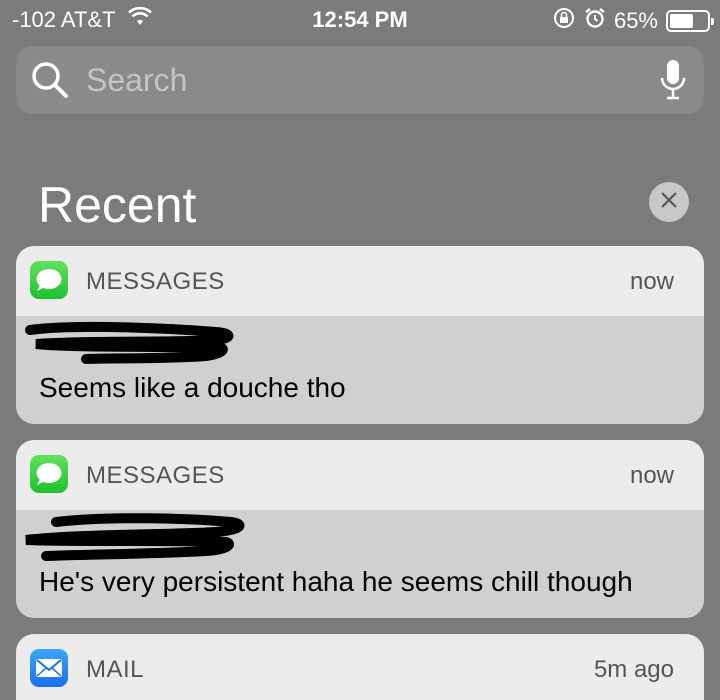  I want to click on battery-percent: 65%, so click(635, 20).